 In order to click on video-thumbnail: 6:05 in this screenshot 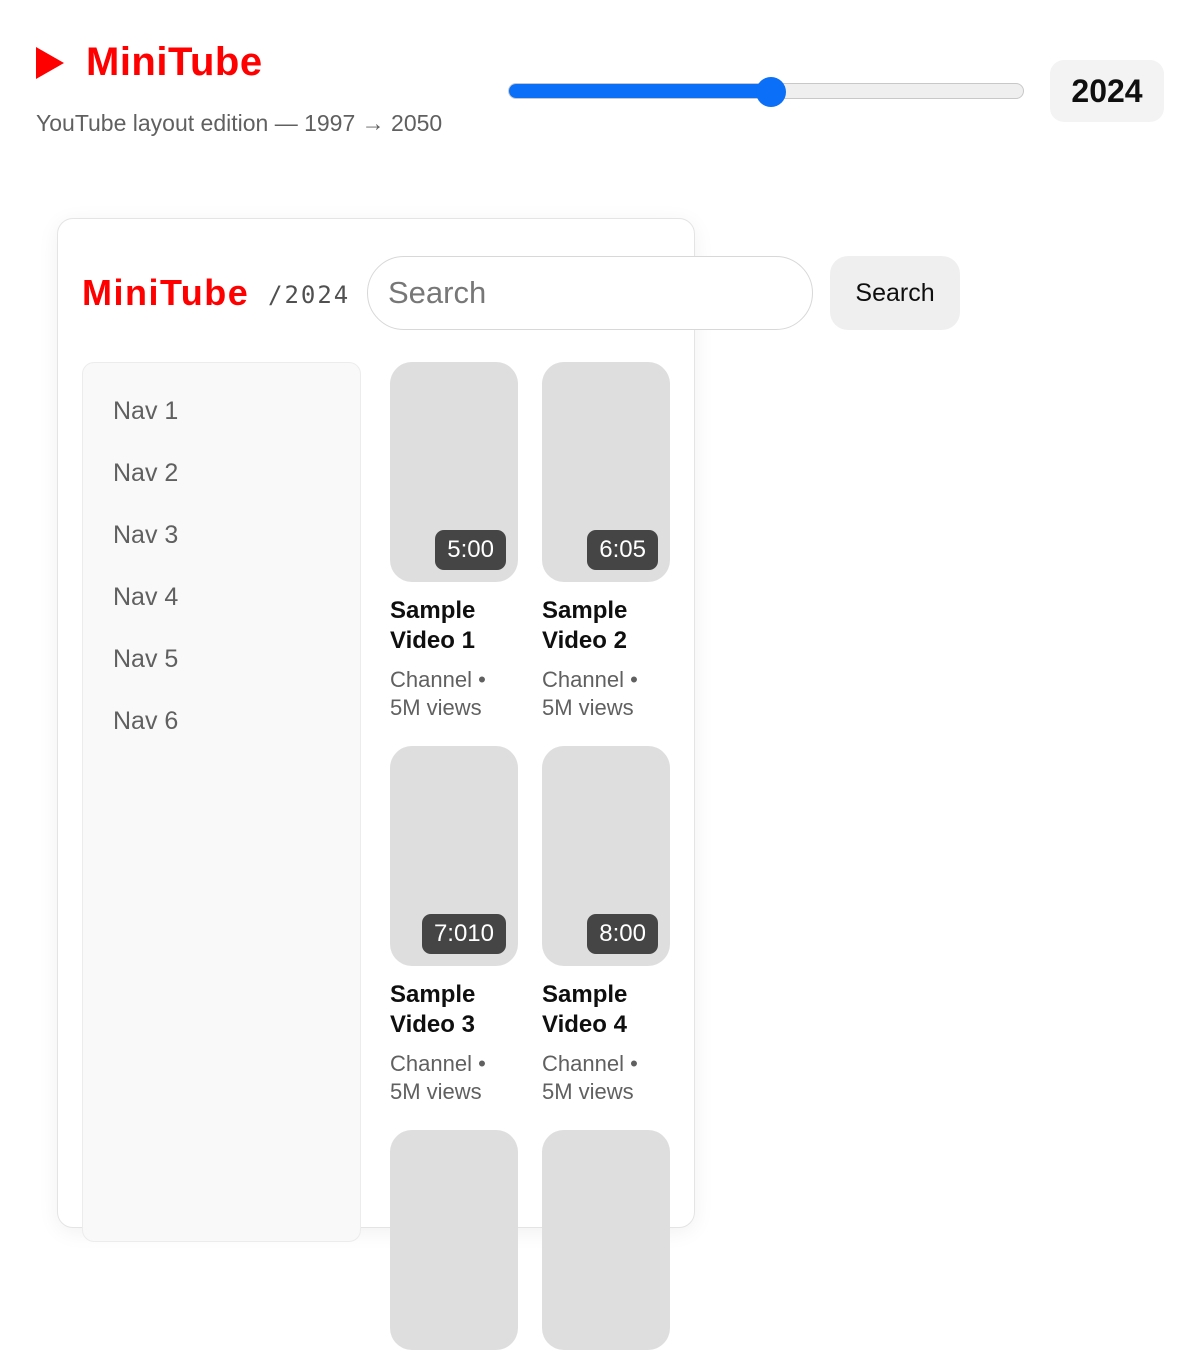, I will do `click(606, 472)`.